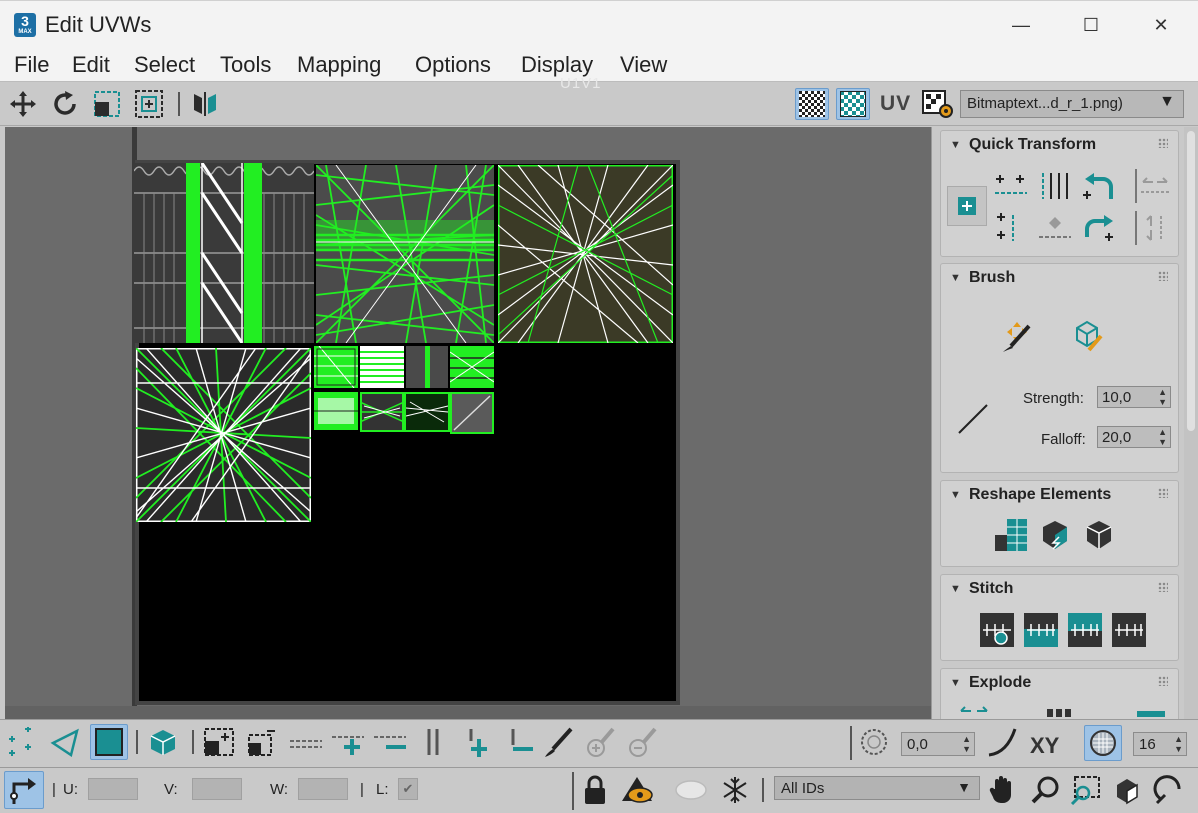 This screenshot has height=813, width=1198. What do you see at coordinates (895, 104) in the screenshot?
I see `uv-toggle: UV` at bounding box center [895, 104].